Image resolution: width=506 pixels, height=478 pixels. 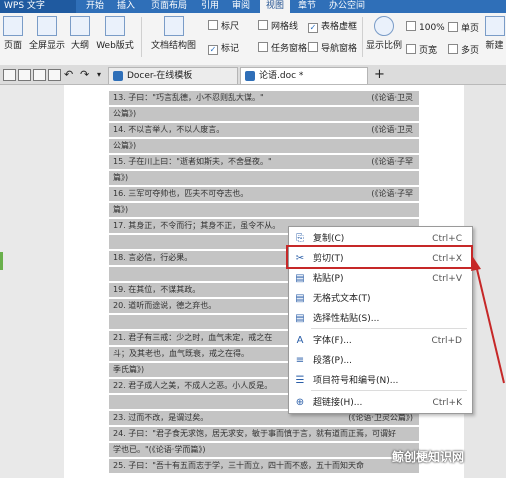 I want to click on tab-5: 视图, so click(x=275, y=6).